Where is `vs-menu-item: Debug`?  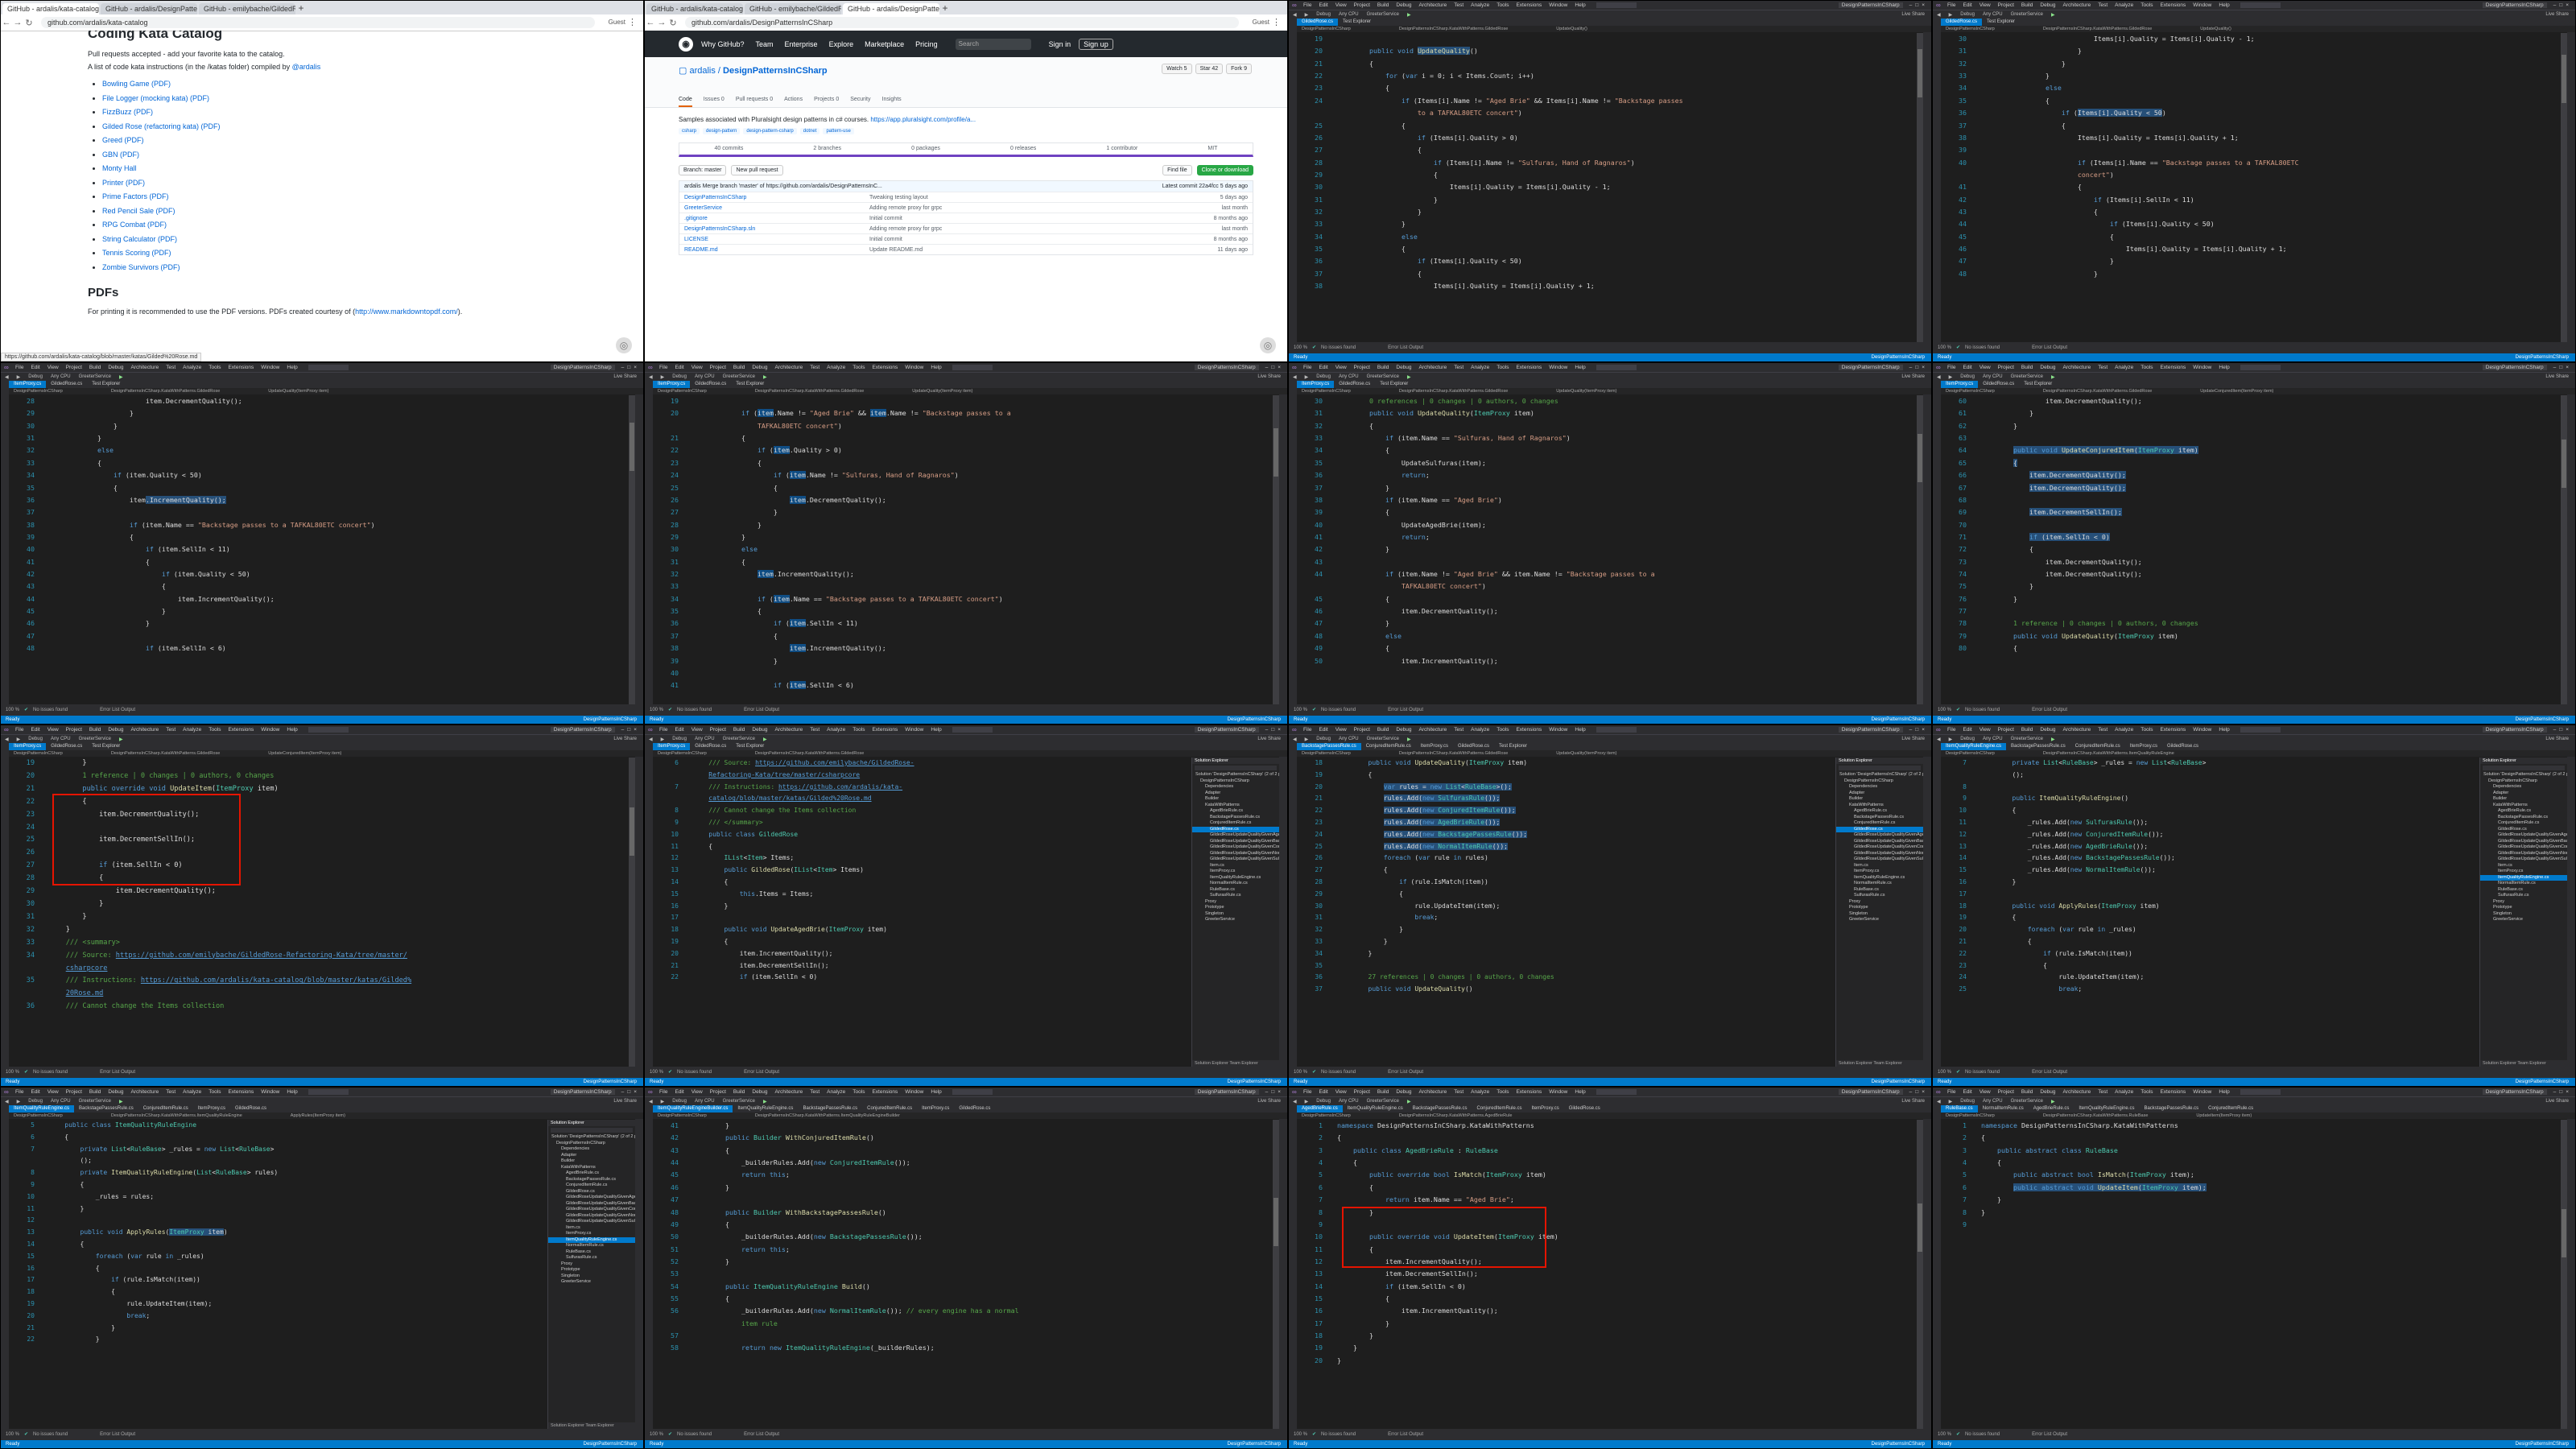
vs-menu-item: Debug is located at coordinates (2047, 730).